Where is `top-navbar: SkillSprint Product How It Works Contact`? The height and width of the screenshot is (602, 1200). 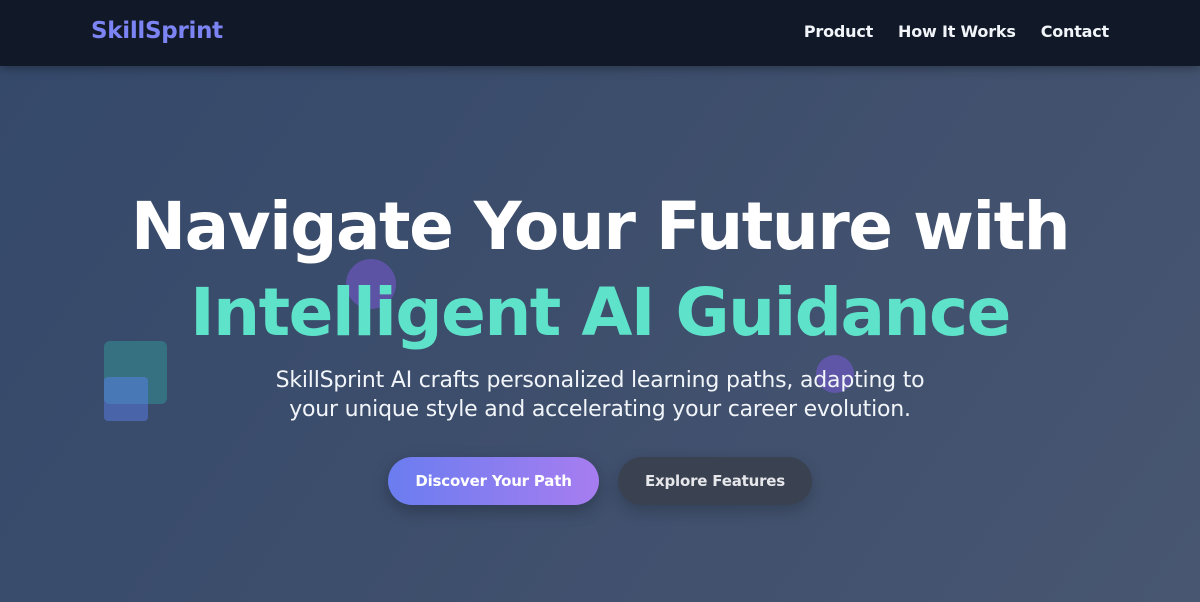 top-navbar: SkillSprint Product How It Works Contact is located at coordinates (600, 33).